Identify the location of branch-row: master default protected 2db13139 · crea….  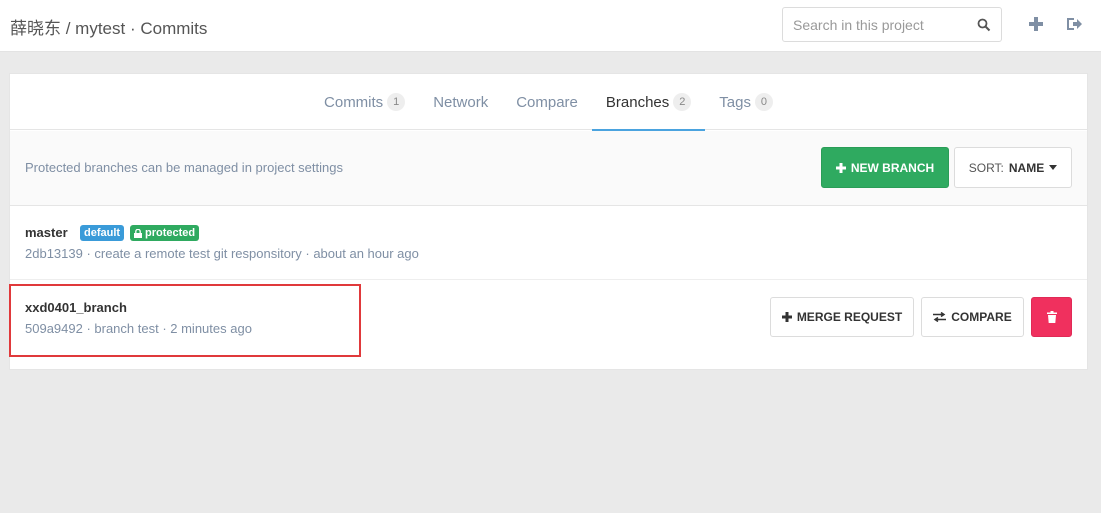
(548, 243).